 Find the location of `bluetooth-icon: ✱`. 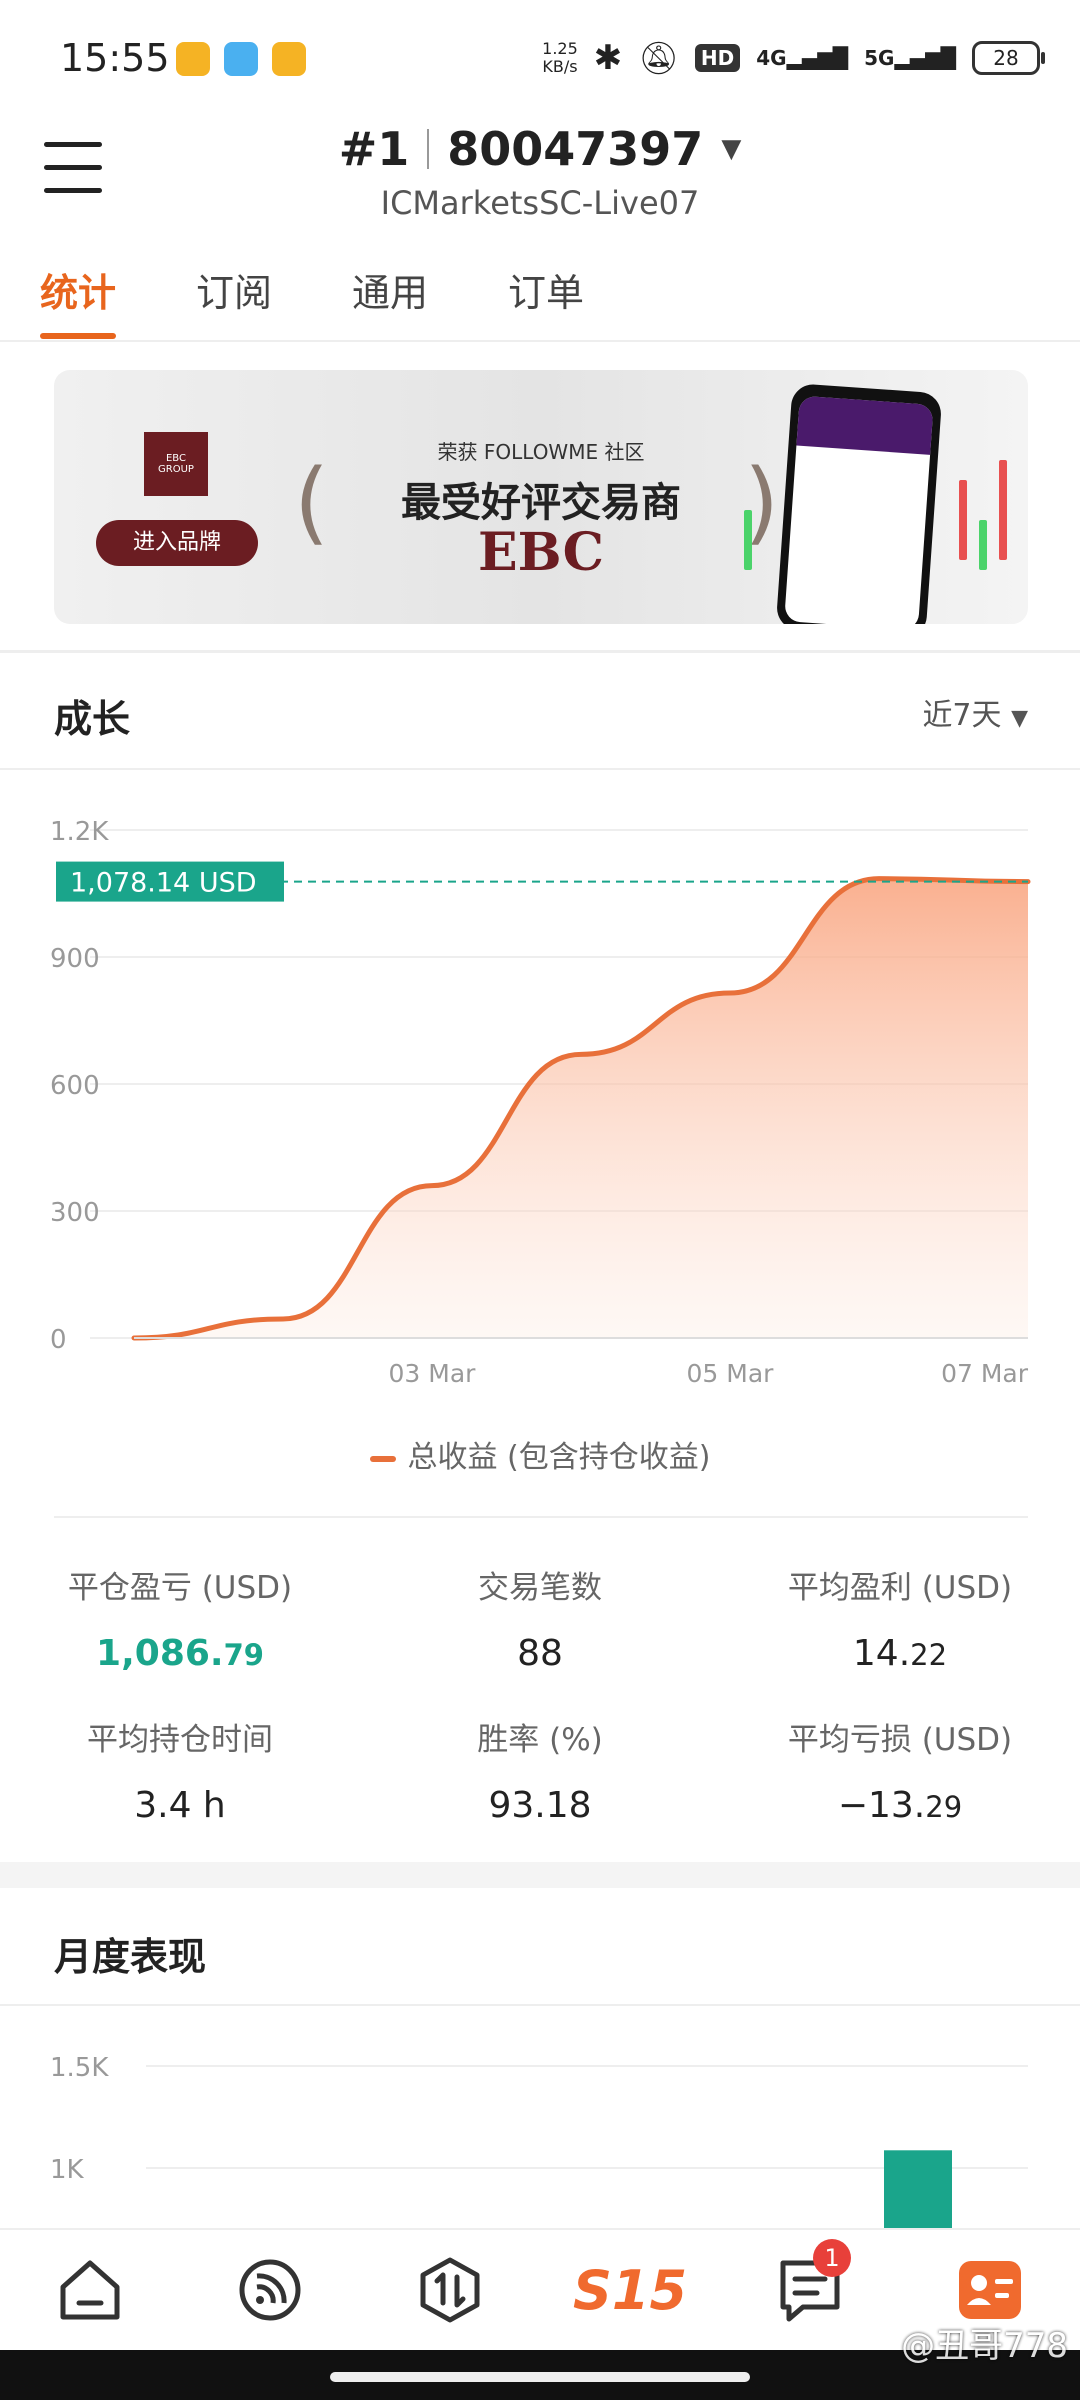

bluetooth-icon: ✱ is located at coordinates (608, 58).